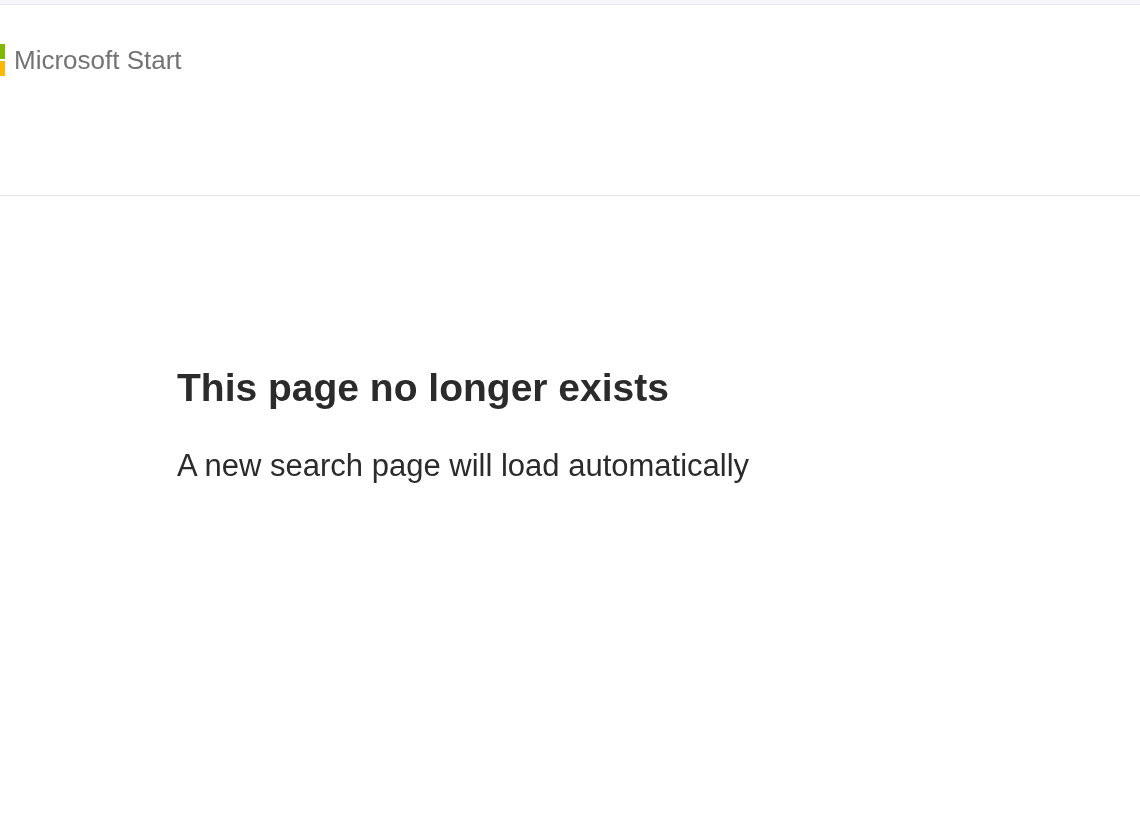 This screenshot has height=815, width=1140. I want to click on page-message: A new search page will load automatically, so click(464, 466).